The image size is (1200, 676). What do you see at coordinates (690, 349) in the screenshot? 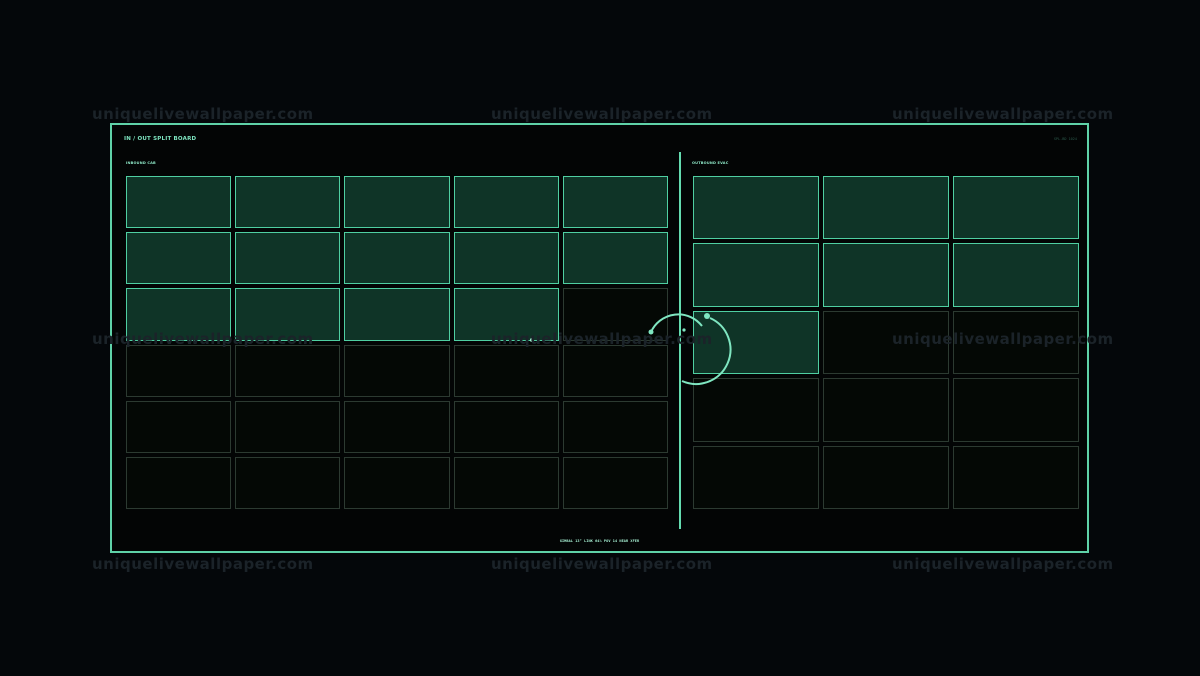
I see `transfer-arc-icon` at bounding box center [690, 349].